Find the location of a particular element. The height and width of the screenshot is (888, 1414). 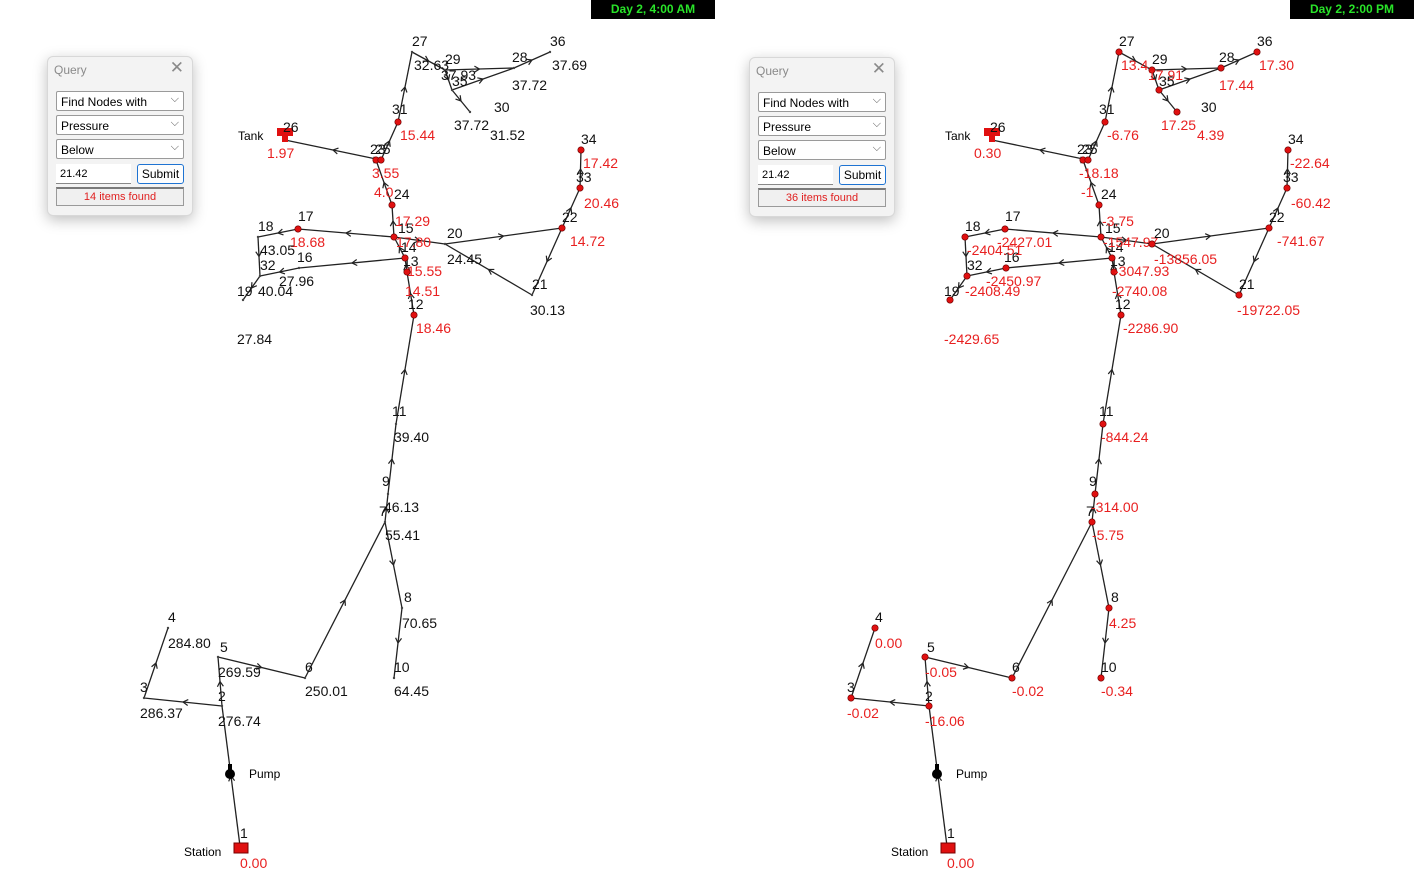

node-pressure-label: 43.05 is located at coordinates (277, 250).